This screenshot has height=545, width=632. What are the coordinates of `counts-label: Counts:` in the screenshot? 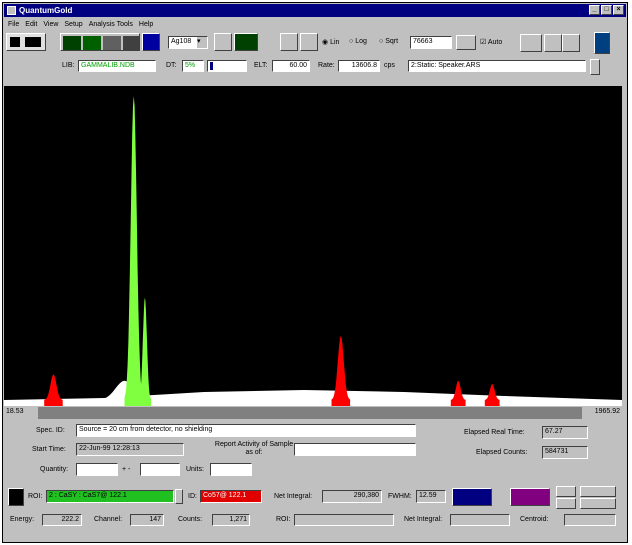 It's located at (190, 519).